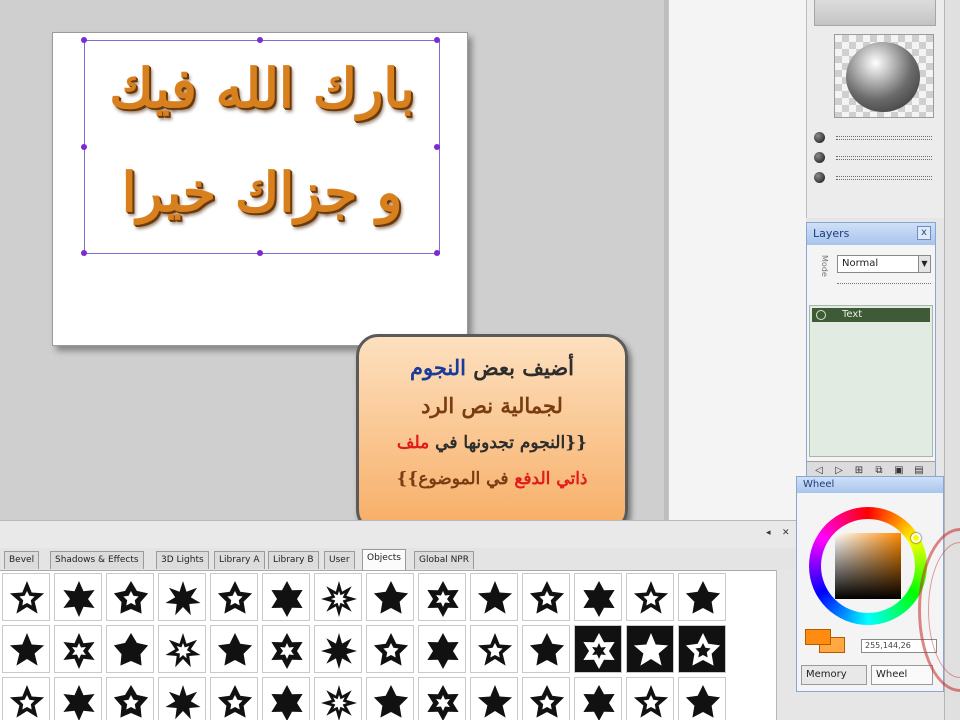  I want to click on pin-icon: ◂, so click(771, 533).